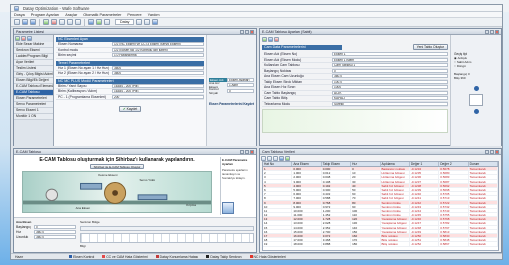 The image size is (509, 265). What do you see at coordinates (425, 194) in the screenshot?
I see `table-cell: -0.1240` at bounding box center [425, 194].